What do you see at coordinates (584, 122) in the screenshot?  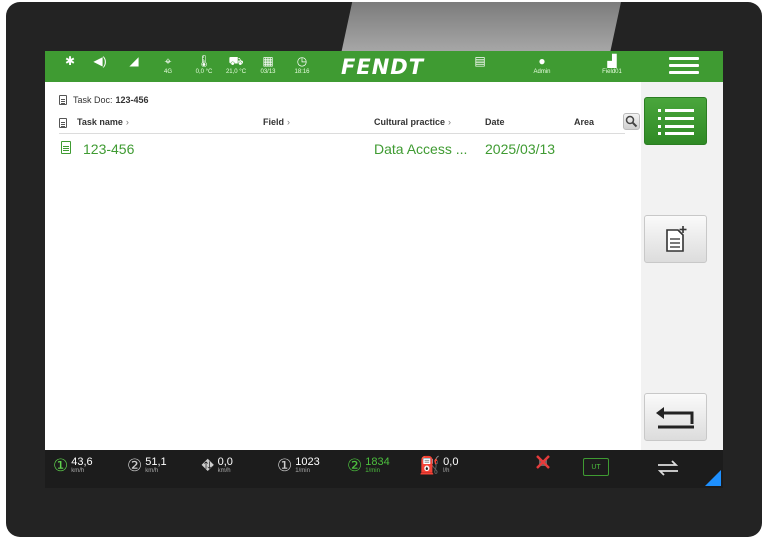 I see `header-area: Area` at bounding box center [584, 122].